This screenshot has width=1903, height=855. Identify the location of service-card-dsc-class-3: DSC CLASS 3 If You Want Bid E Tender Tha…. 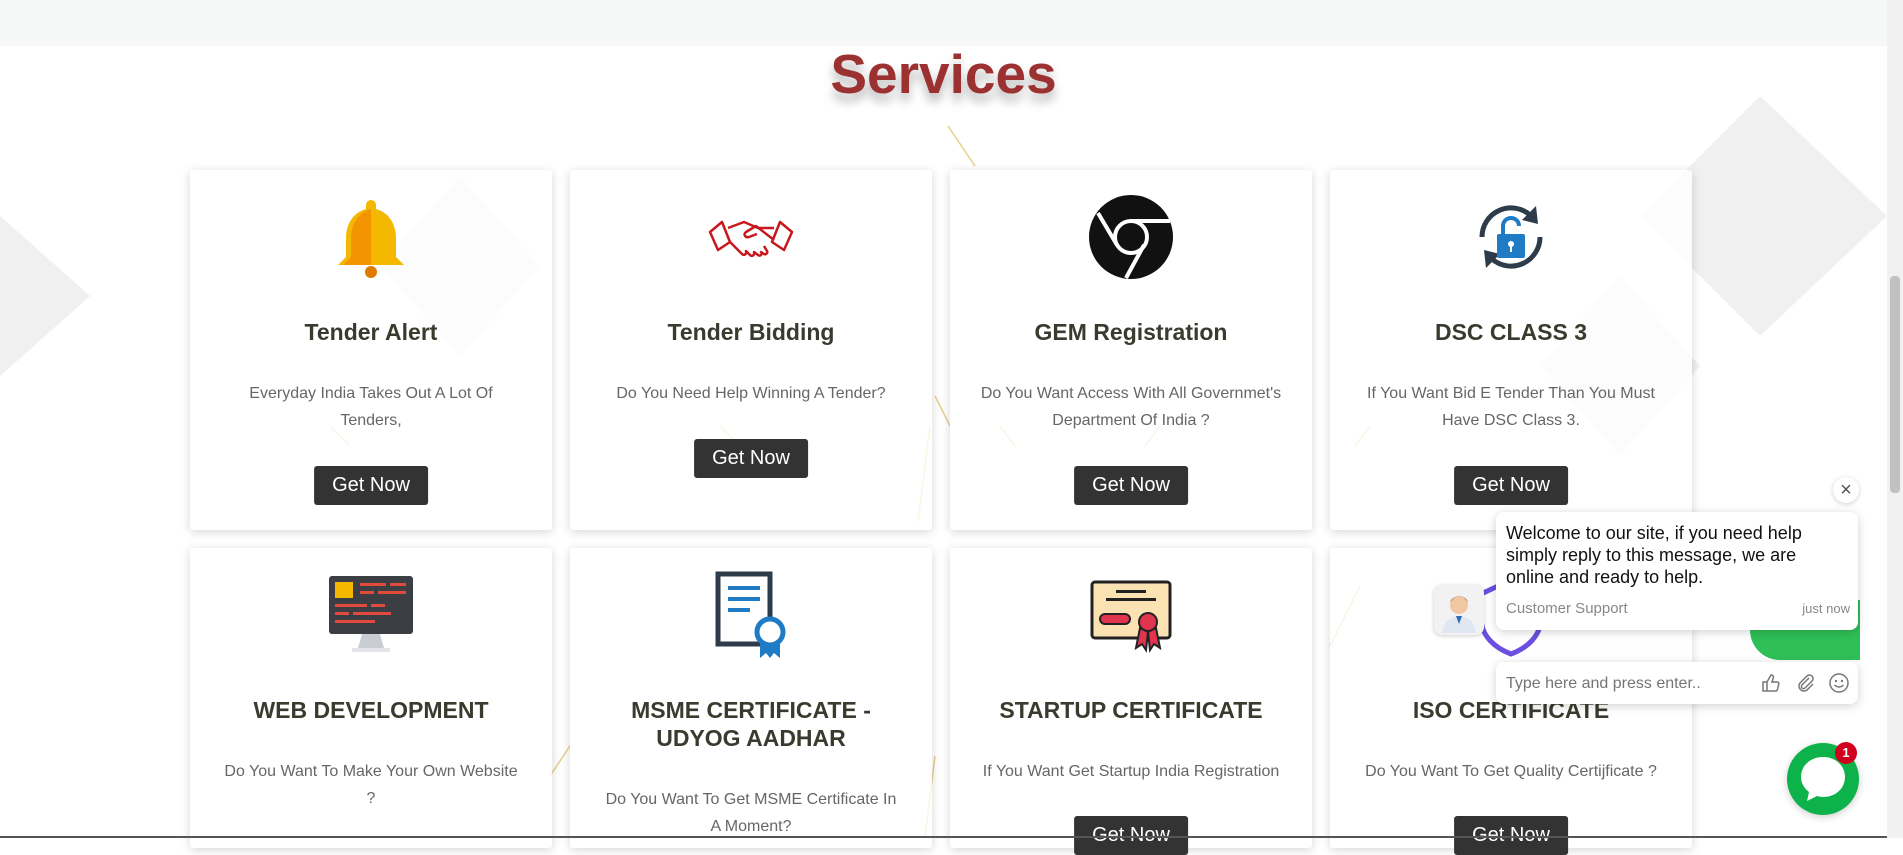
(1511, 350).